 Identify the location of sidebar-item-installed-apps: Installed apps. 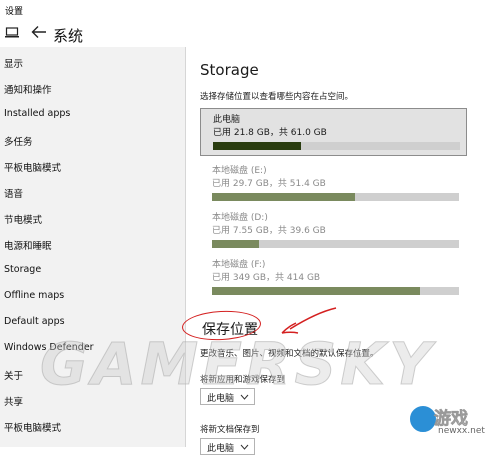
(37, 113).